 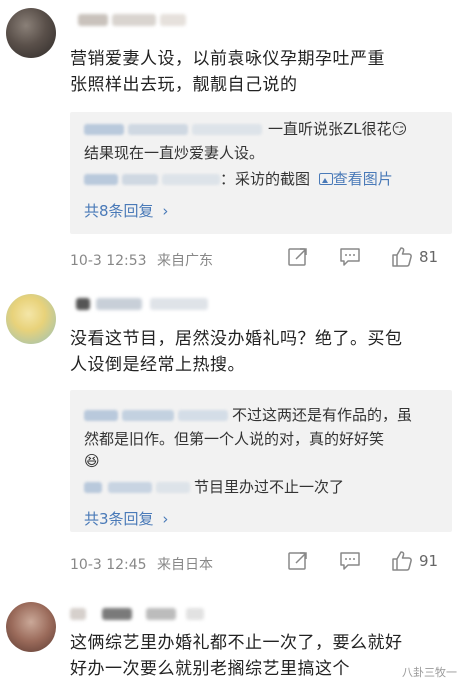 I want to click on comment-meta: 10-3 12:45 来自日本, so click(x=141, y=564).